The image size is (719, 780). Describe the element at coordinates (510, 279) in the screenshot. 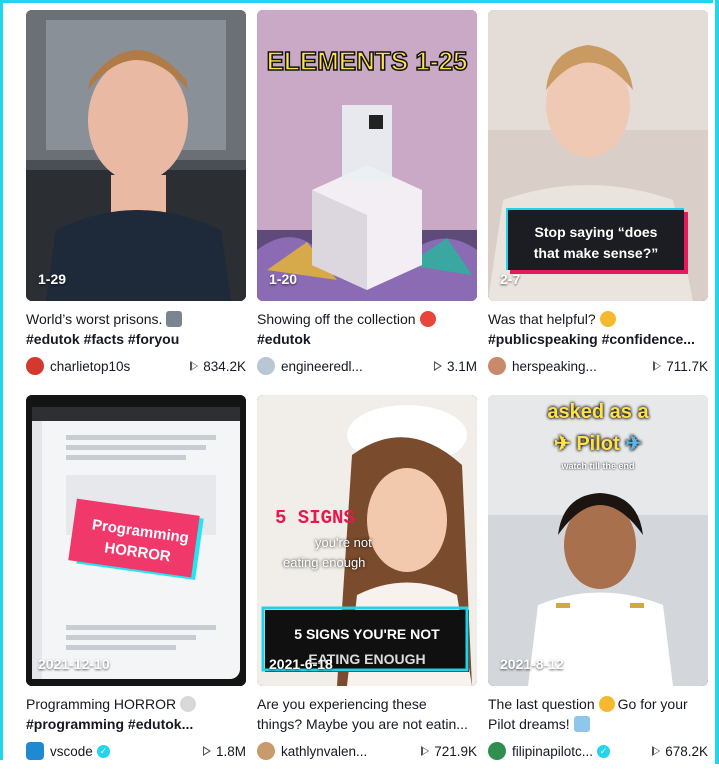

I see `video-date-label: 2-7` at that location.